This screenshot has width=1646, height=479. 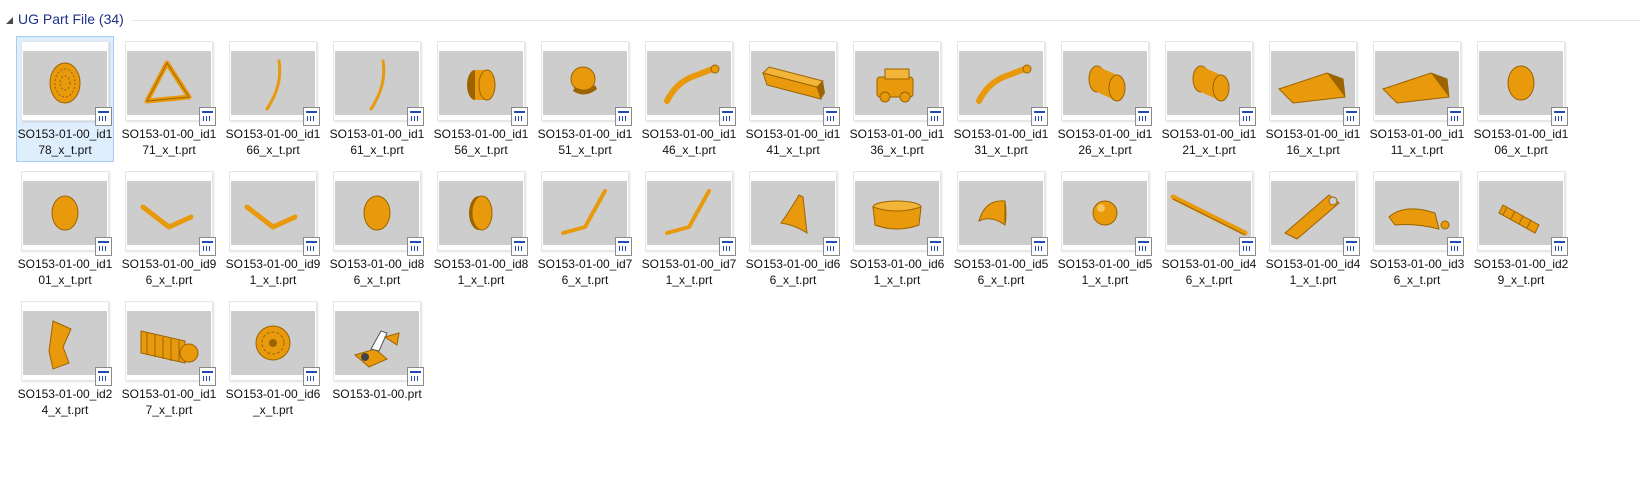 I want to click on slatted-piece-icon, so click(x=1519, y=219).